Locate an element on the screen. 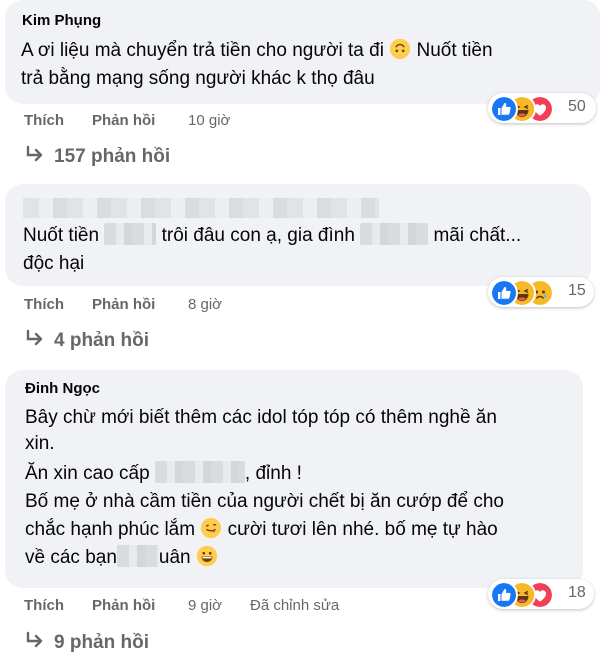 The image size is (600, 659). comment-text-line: Ăn xin cao cấp , đỉnh ! is located at coordinates (163, 472).